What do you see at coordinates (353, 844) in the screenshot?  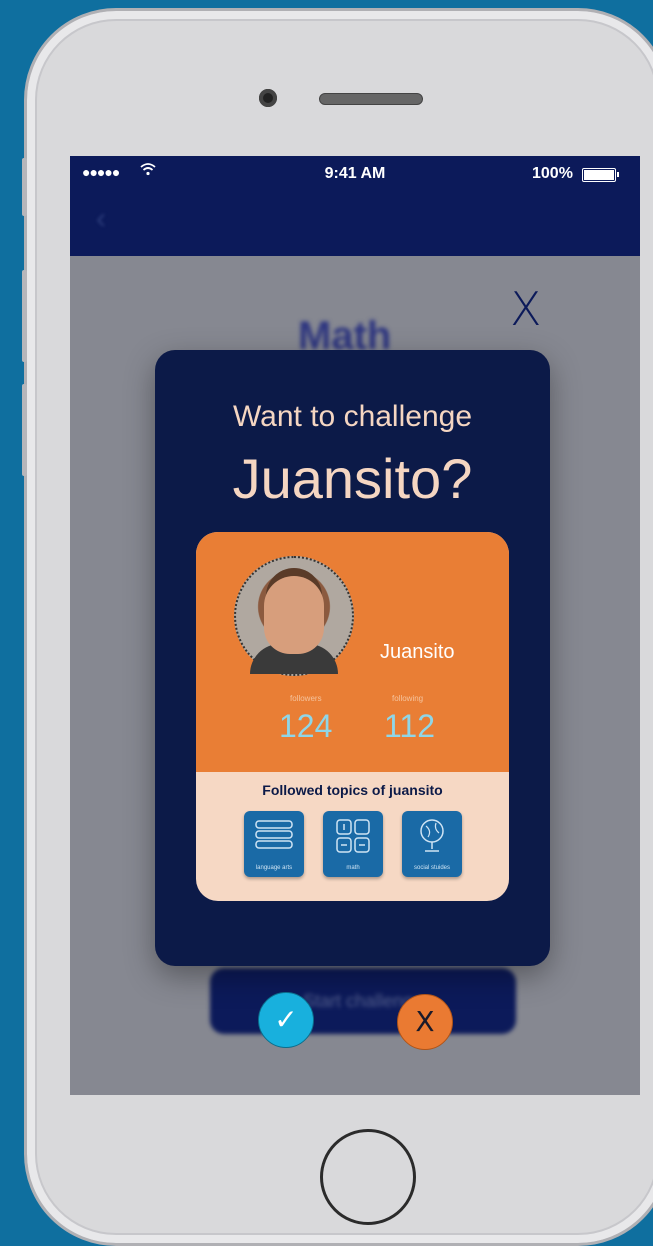 I see `topic-math: math` at bounding box center [353, 844].